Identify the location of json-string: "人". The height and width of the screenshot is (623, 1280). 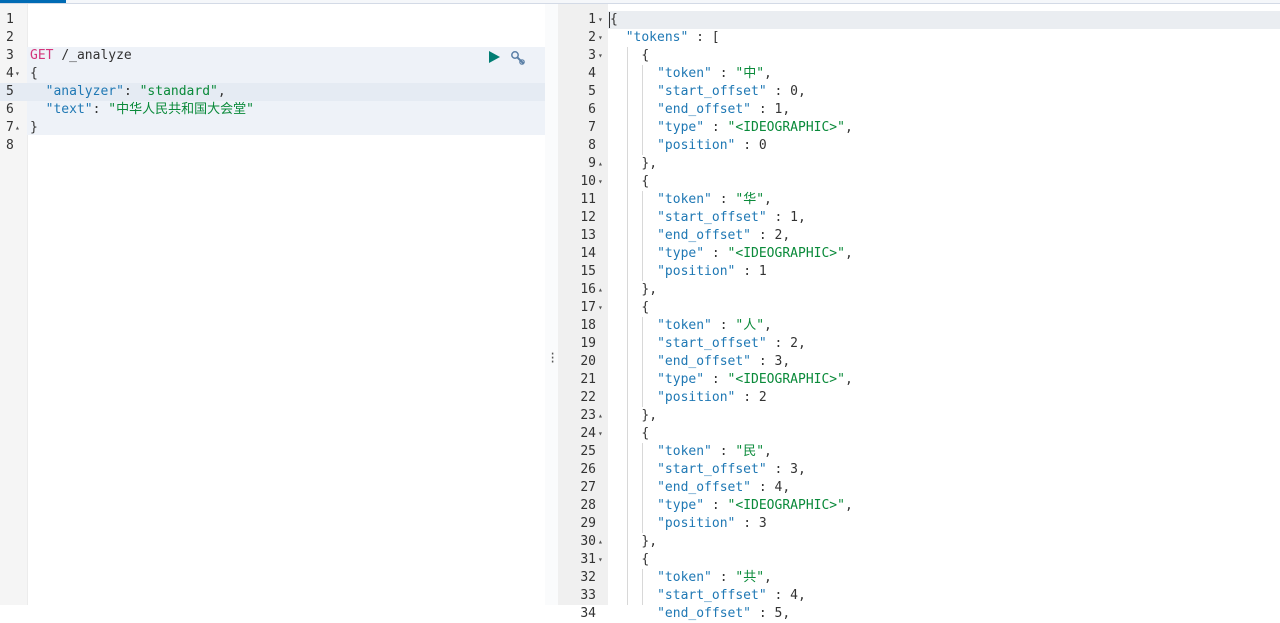
(750, 325).